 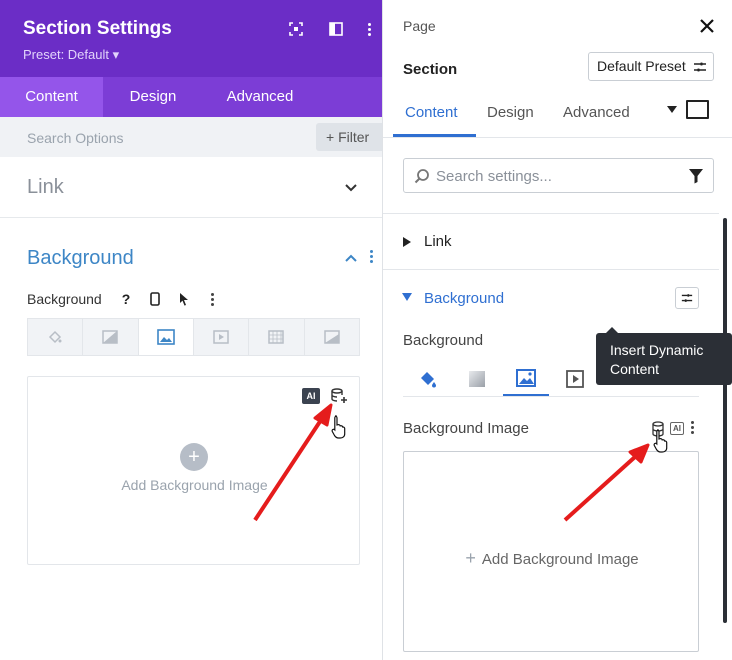 I want to click on pattern-icon, so click(x=276, y=337).